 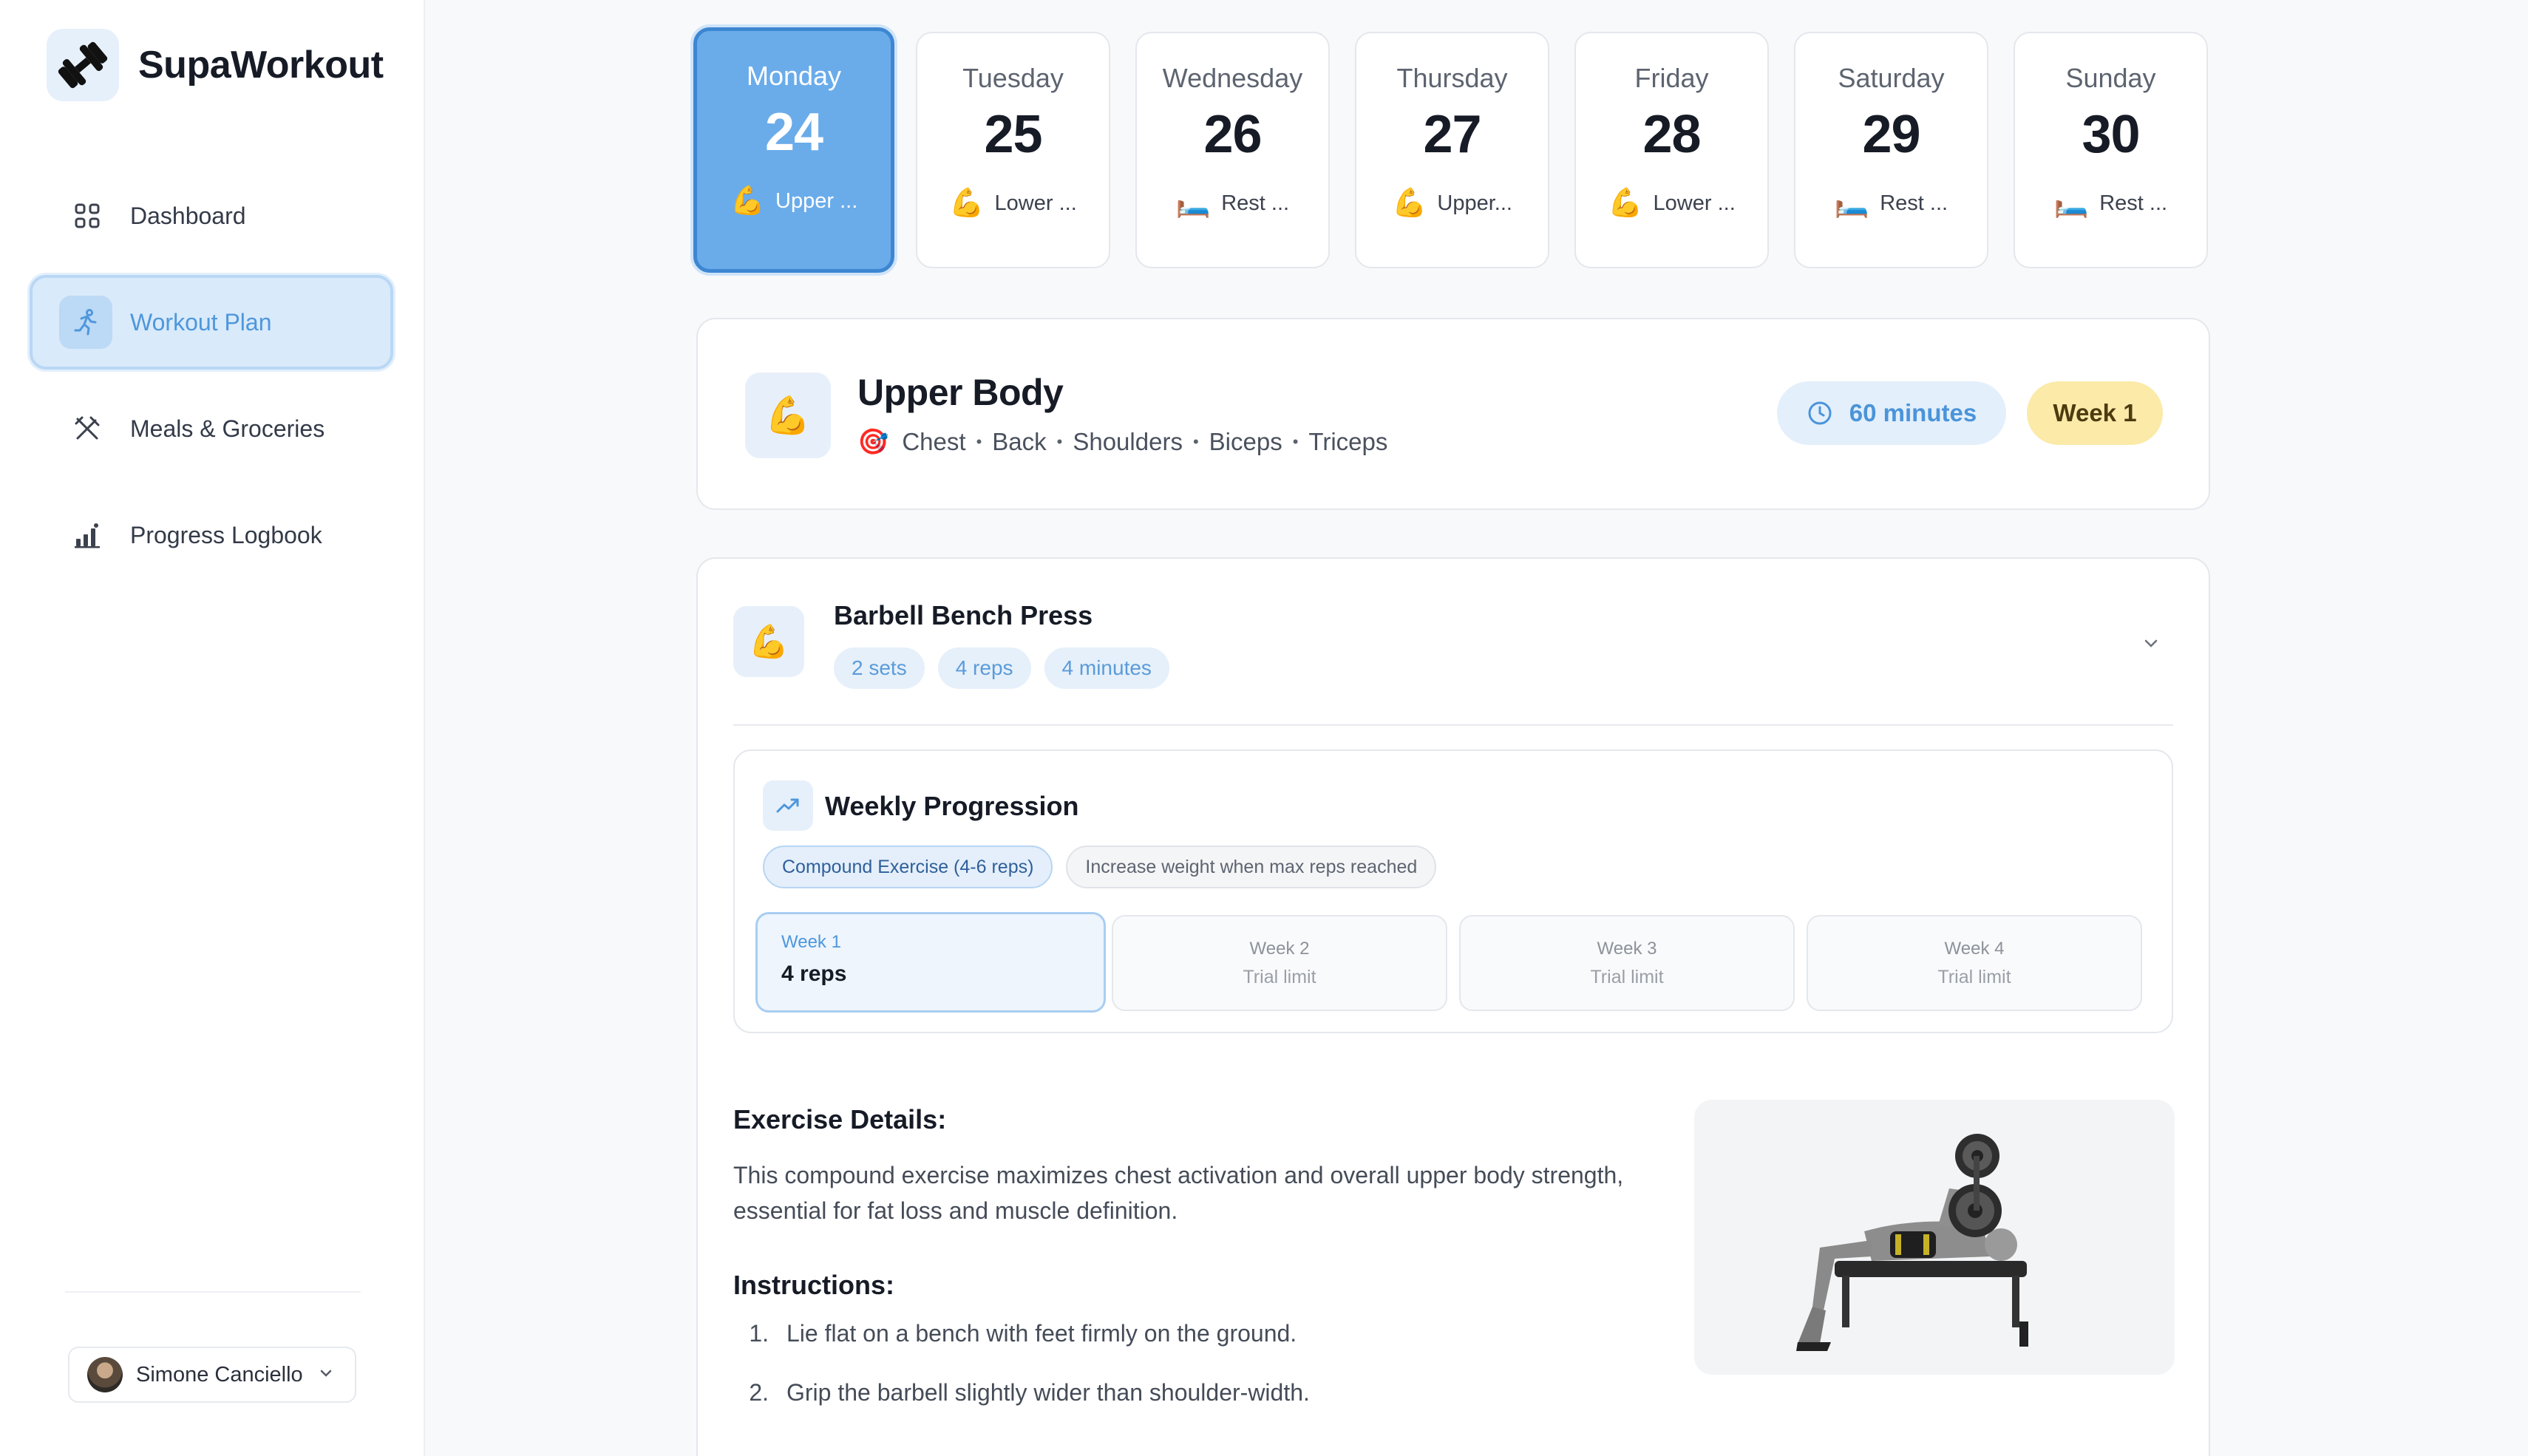 I want to click on muscle-group: Chest, so click(x=934, y=441).